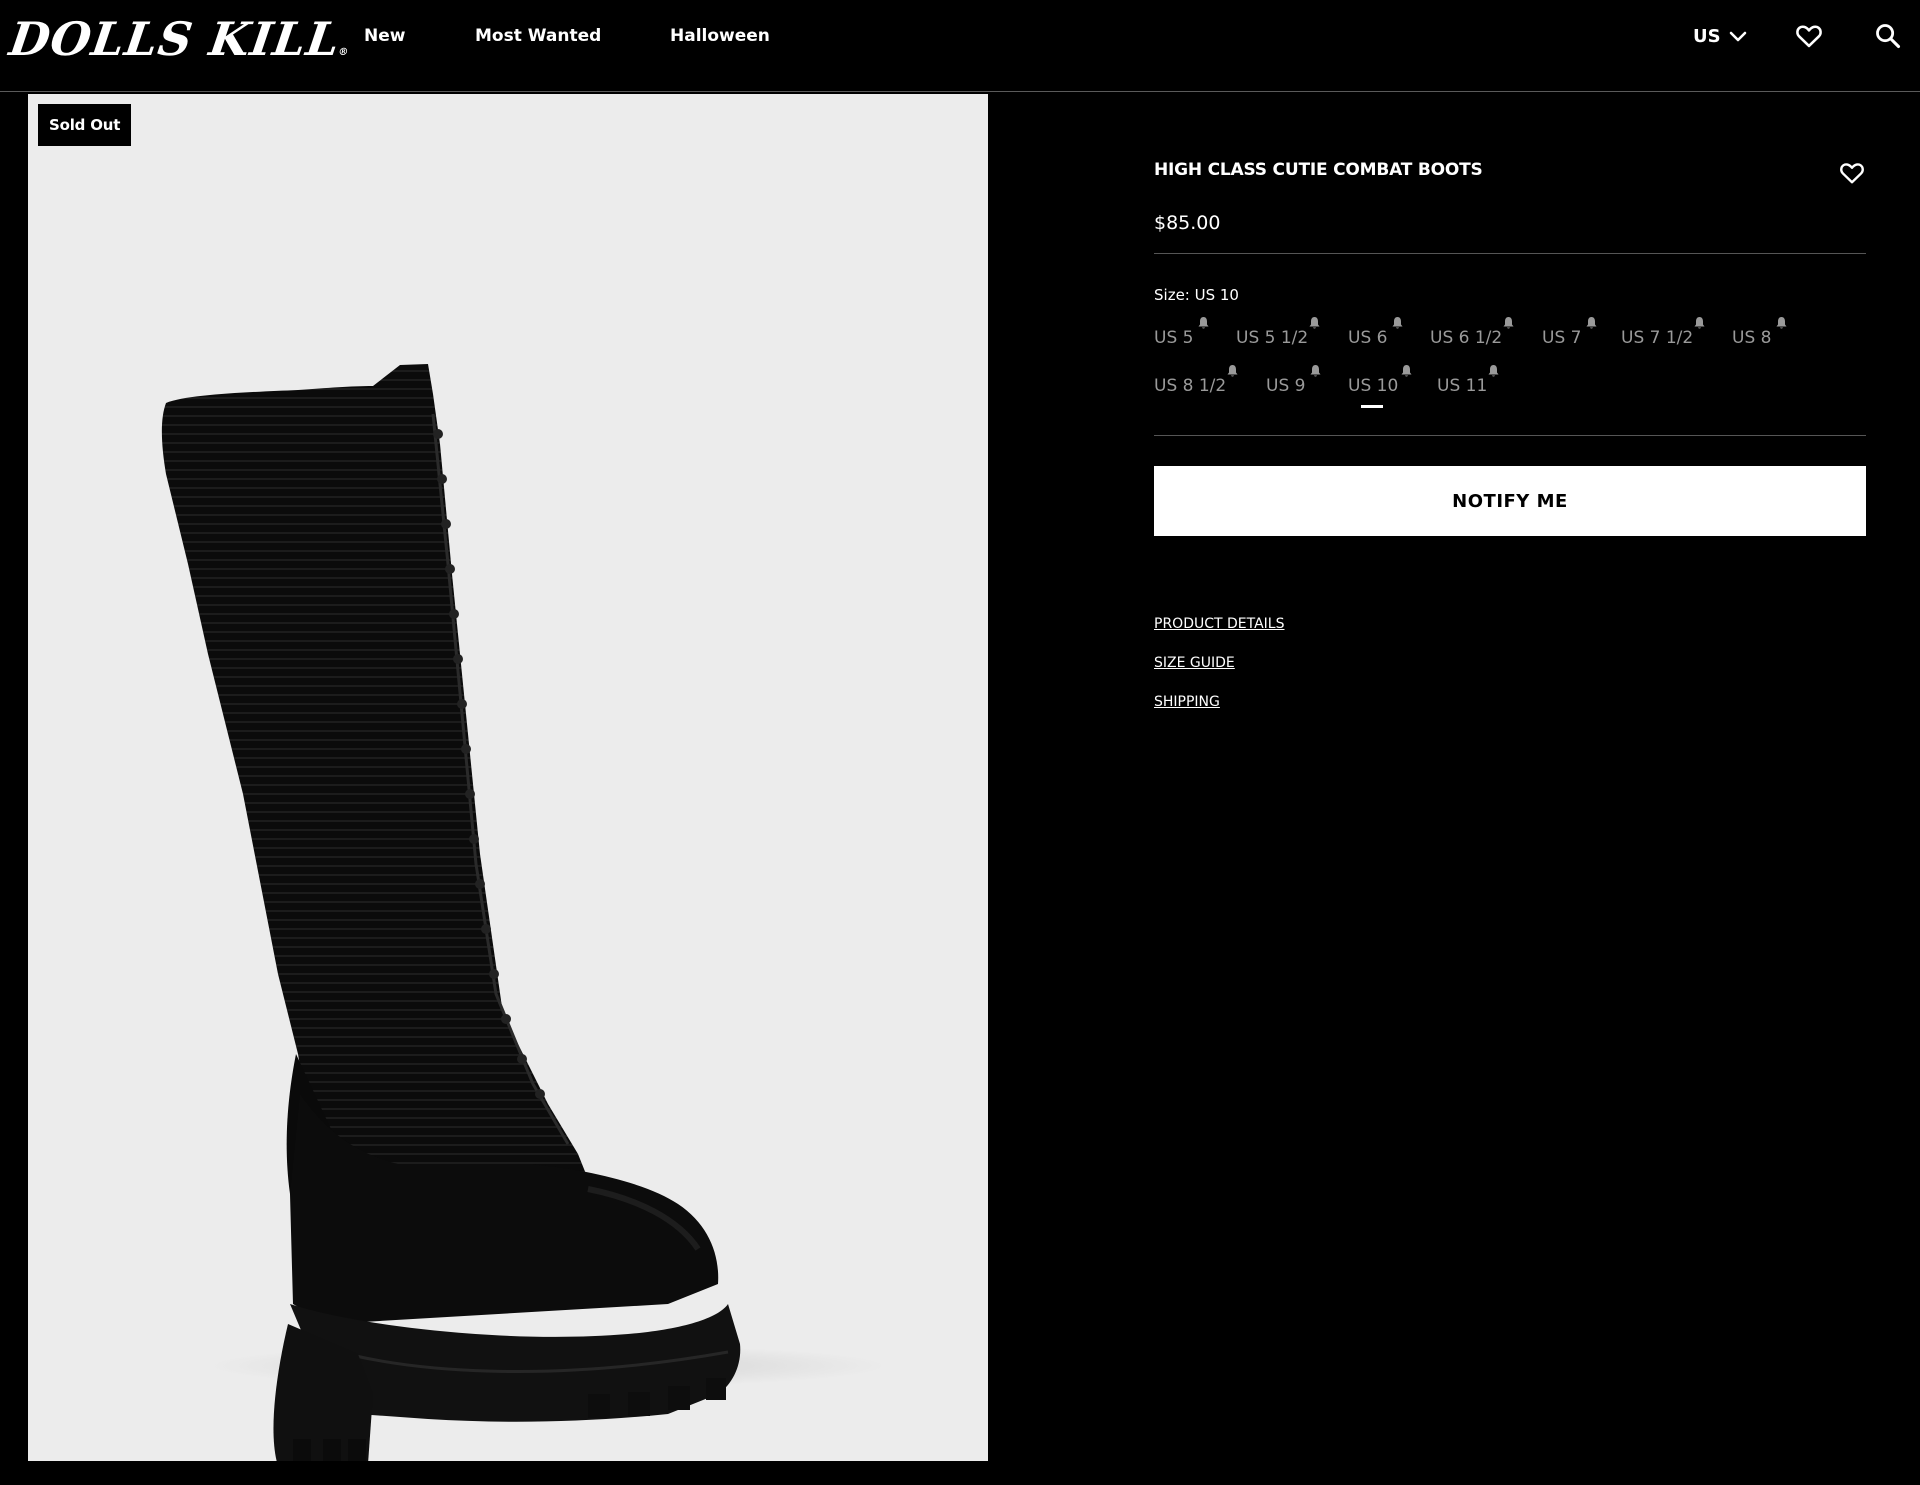  Describe the element at coordinates (343, 52) in the screenshot. I see `logo-registered-mark: ®` at that location.